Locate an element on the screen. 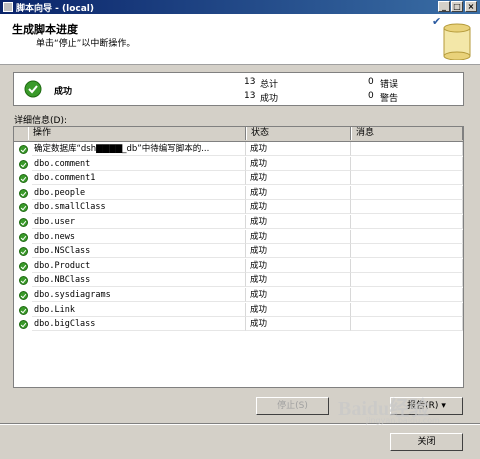 Image resolution: width=480 pixels, height=459 pixels. table-row: 确定数据库“dsh▇▇▇▇_db”中待编写脚本的... 成功 is located at coordinates (238, 149).